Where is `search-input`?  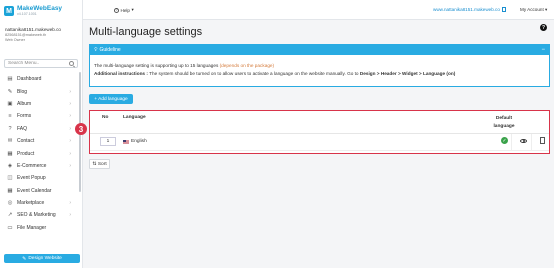 search-input is located at coordinates (38, 63).